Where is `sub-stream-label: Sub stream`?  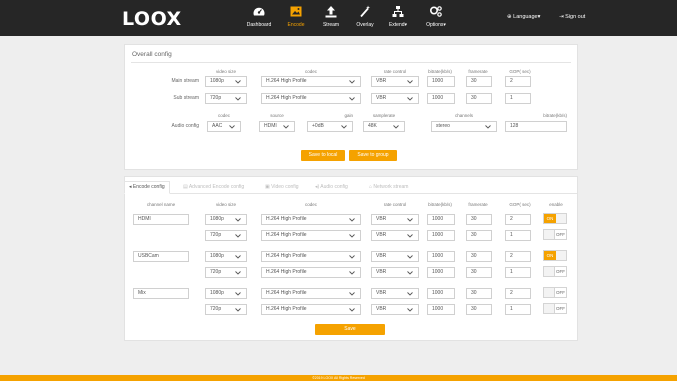
sub-stream-label: Sub stream is located at coordinates (186, 98).